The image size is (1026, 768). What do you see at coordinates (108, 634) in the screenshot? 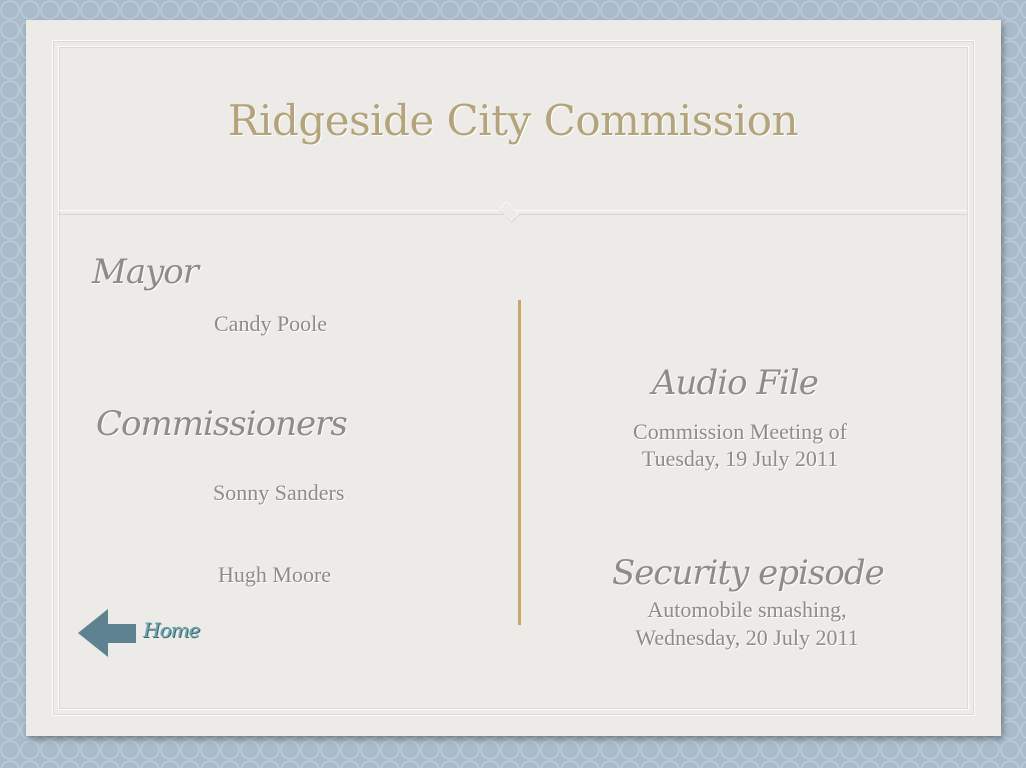
I see `back-arrow-icon` at bounding box center [108, 634].